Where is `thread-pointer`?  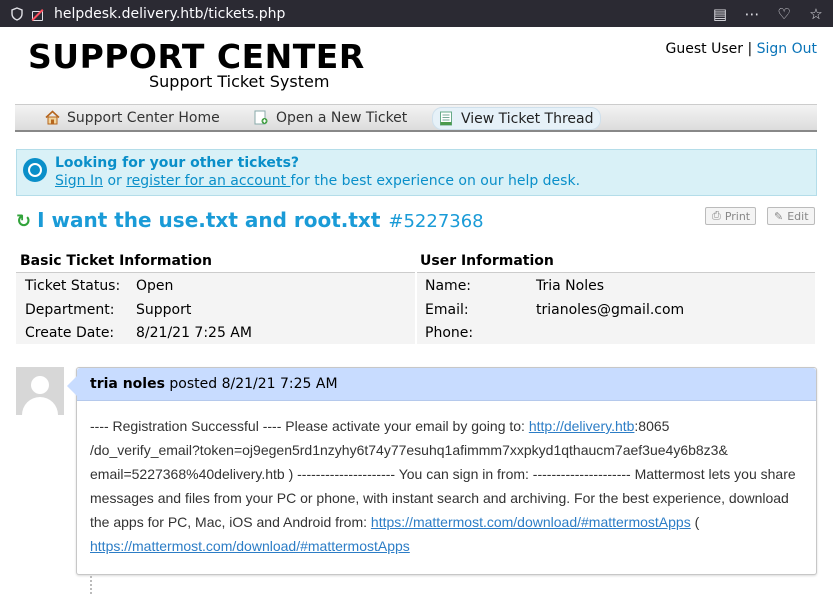 thread-pointer is located at coordinates (72, 386).